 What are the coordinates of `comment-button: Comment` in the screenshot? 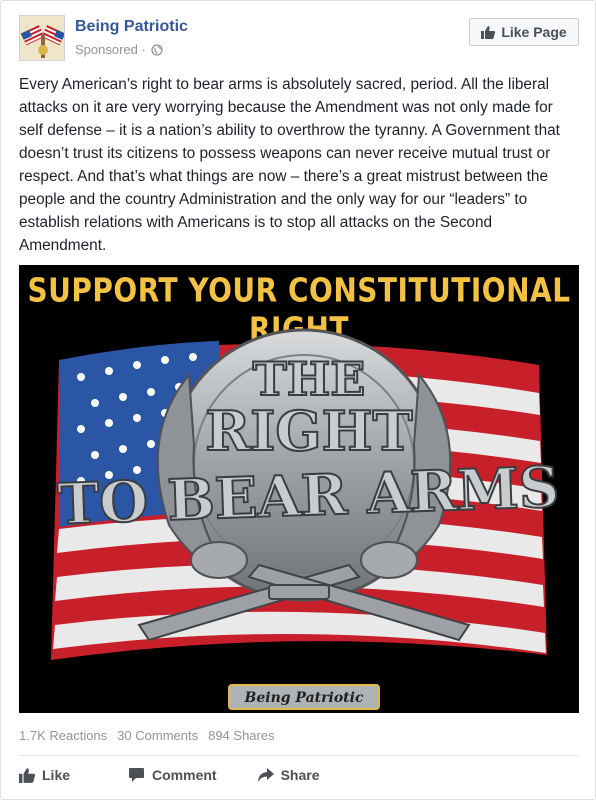 It's located at (172, 775).